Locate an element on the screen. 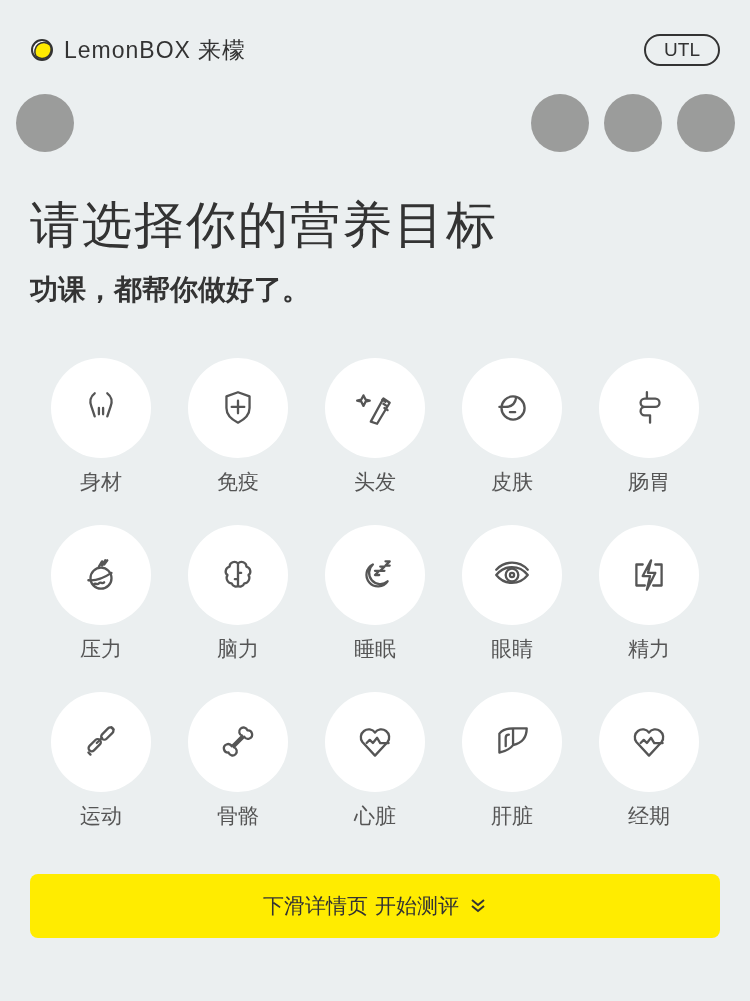 The image size is (750, 1001). goal-label: 身材 is located at coordinates (101, 482).